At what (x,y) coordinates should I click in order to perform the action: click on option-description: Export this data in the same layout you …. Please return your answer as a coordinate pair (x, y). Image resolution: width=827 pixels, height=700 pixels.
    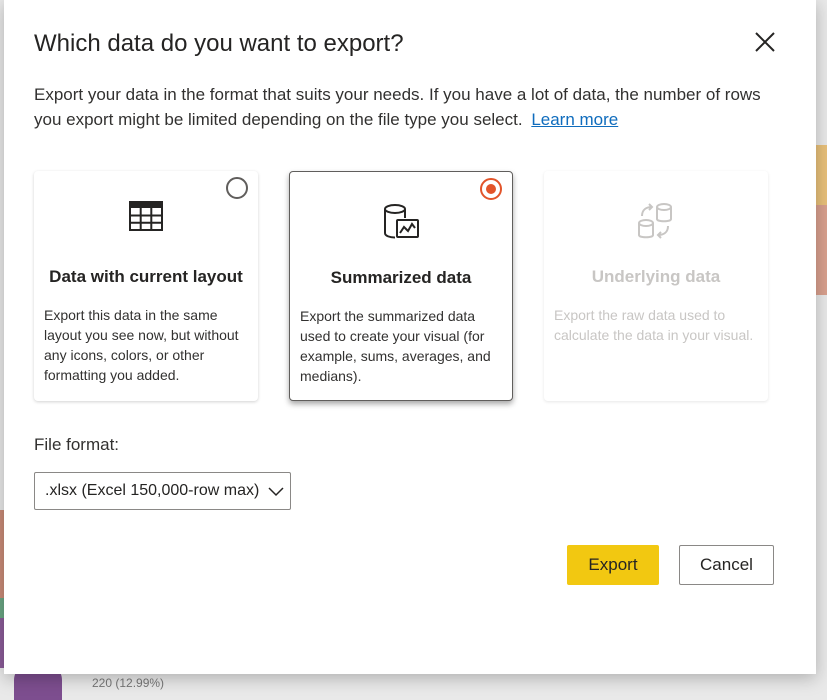
    Looking at the image, I should click on (141, 345).